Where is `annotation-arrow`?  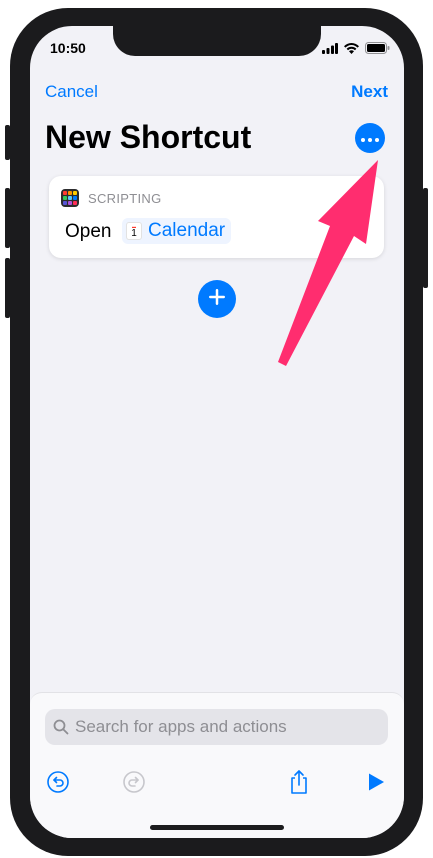 annotation-arrow is located at coordinates (328, 263).